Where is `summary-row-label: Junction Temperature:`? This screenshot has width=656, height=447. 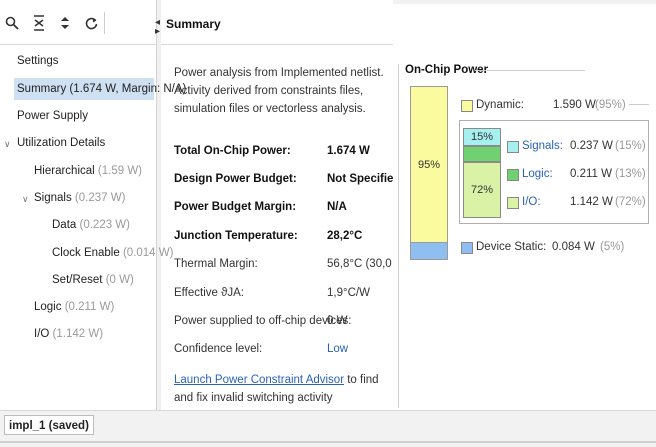
summary-row-label: Junction Temperature: is located at coordinates (236, 236).